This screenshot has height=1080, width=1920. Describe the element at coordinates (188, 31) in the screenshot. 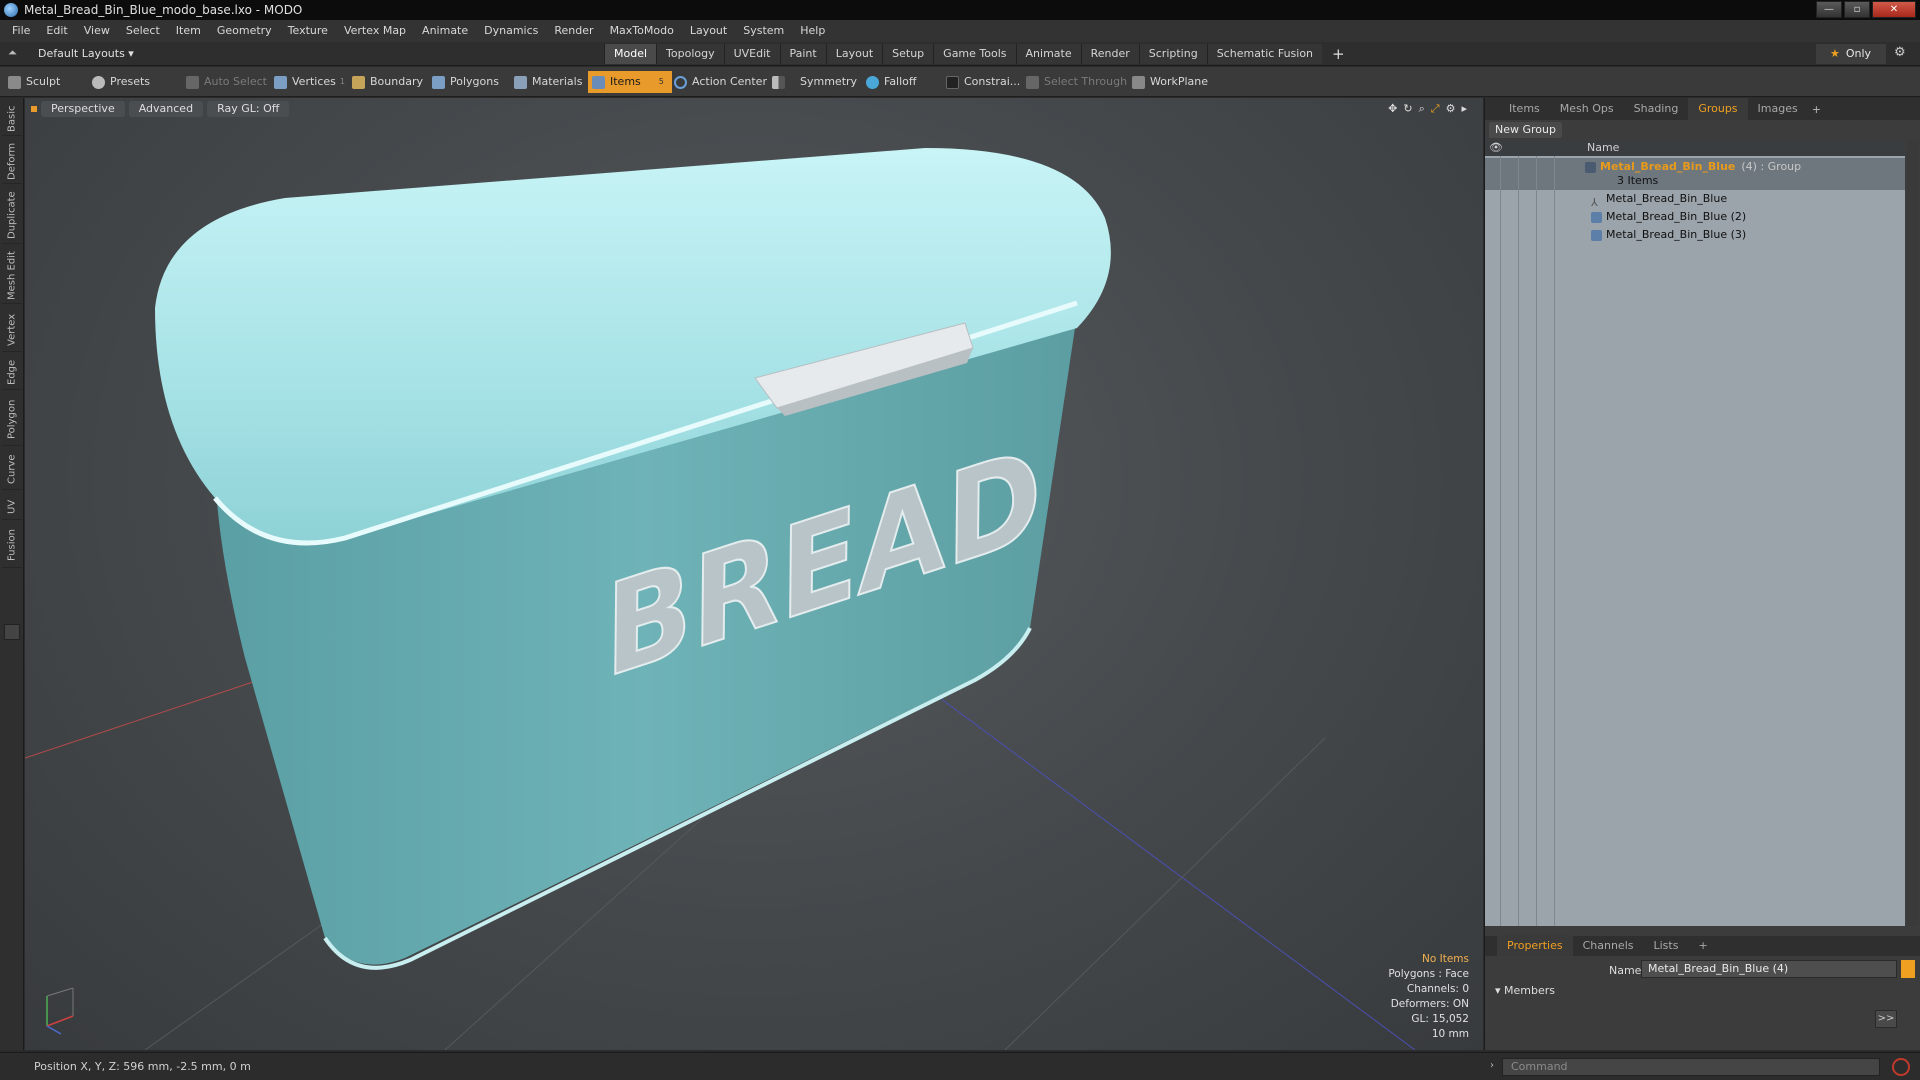

I see `menu-item: Item` at that location.